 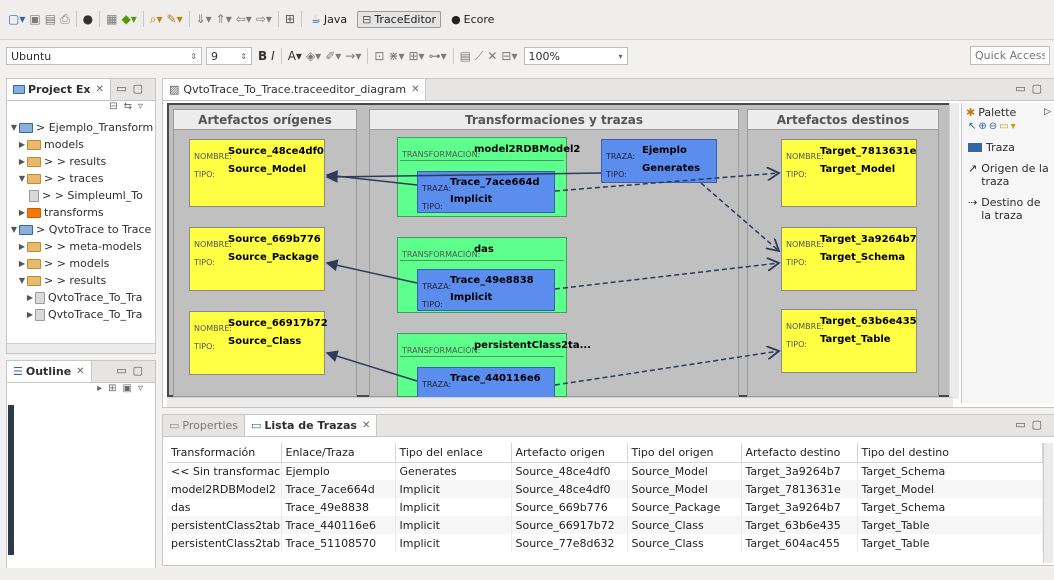 What do you see at coordinates (486, 383) in the screenshot?
I see `trace: TRAZA: Trace_440116e6` at bounding box center [486, 383].